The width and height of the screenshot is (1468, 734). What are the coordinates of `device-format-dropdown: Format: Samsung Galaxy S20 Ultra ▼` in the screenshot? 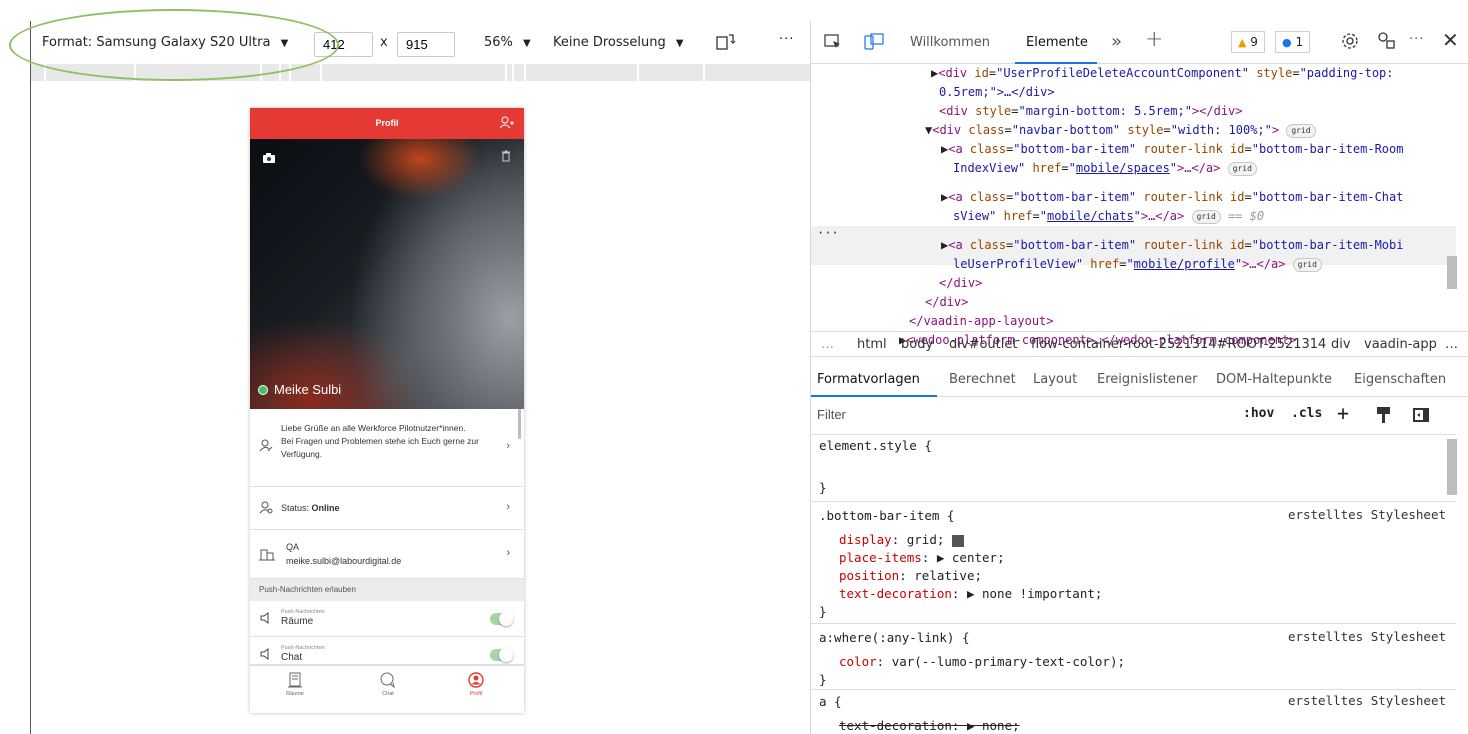 It's located at (165, 42).